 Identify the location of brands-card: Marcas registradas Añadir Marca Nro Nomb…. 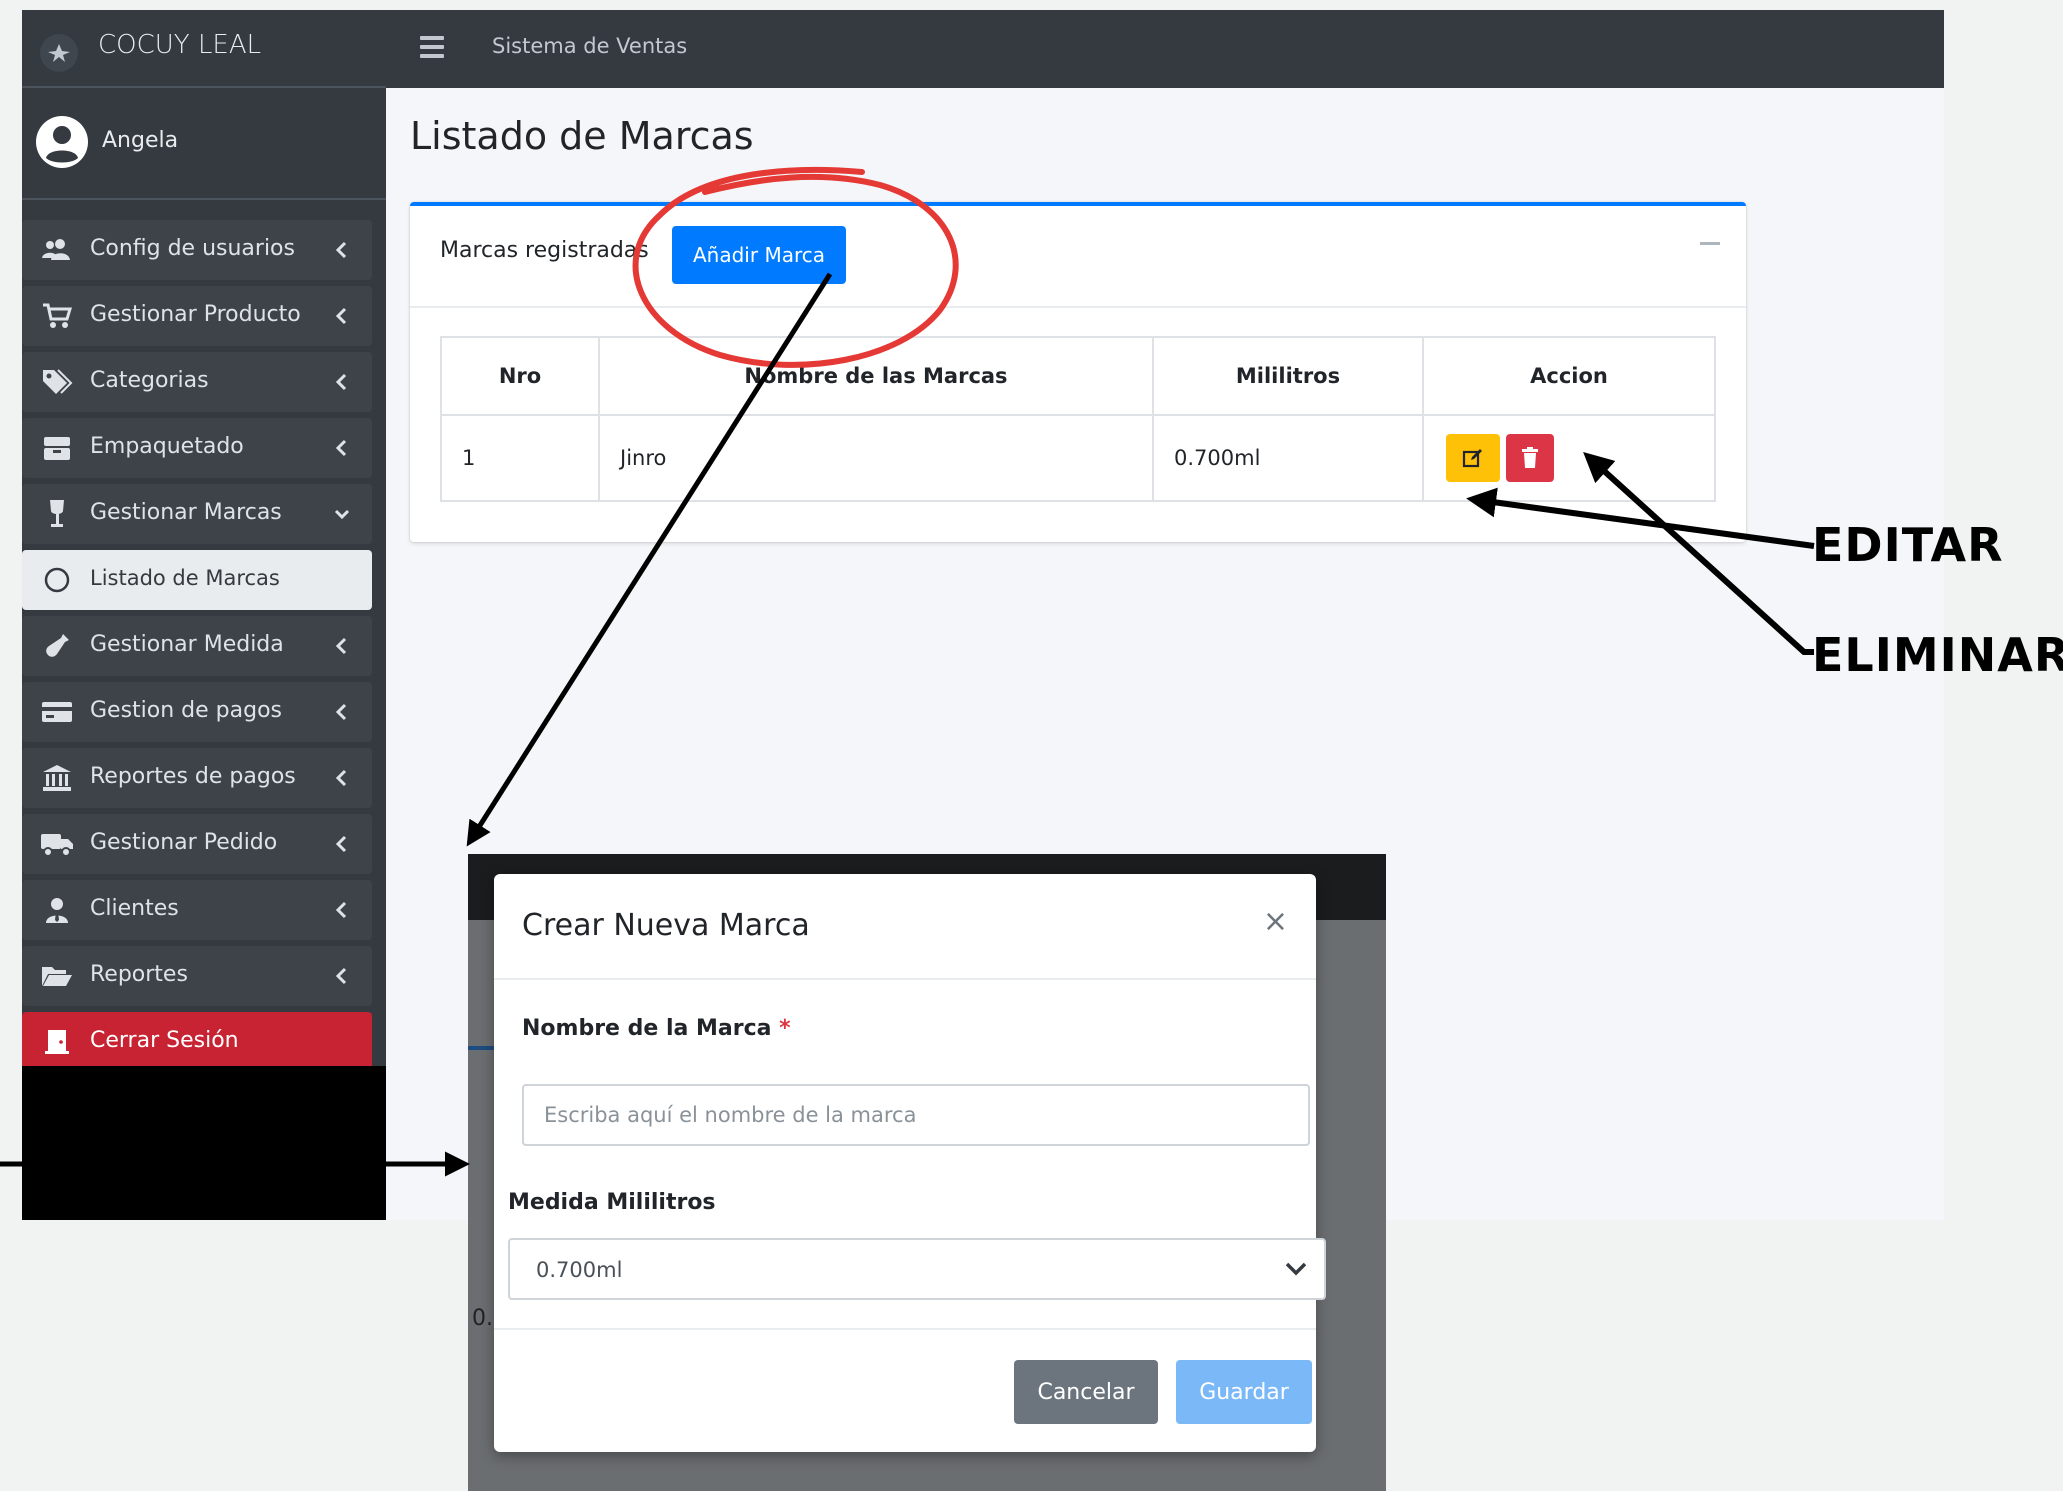
(1078, 372).